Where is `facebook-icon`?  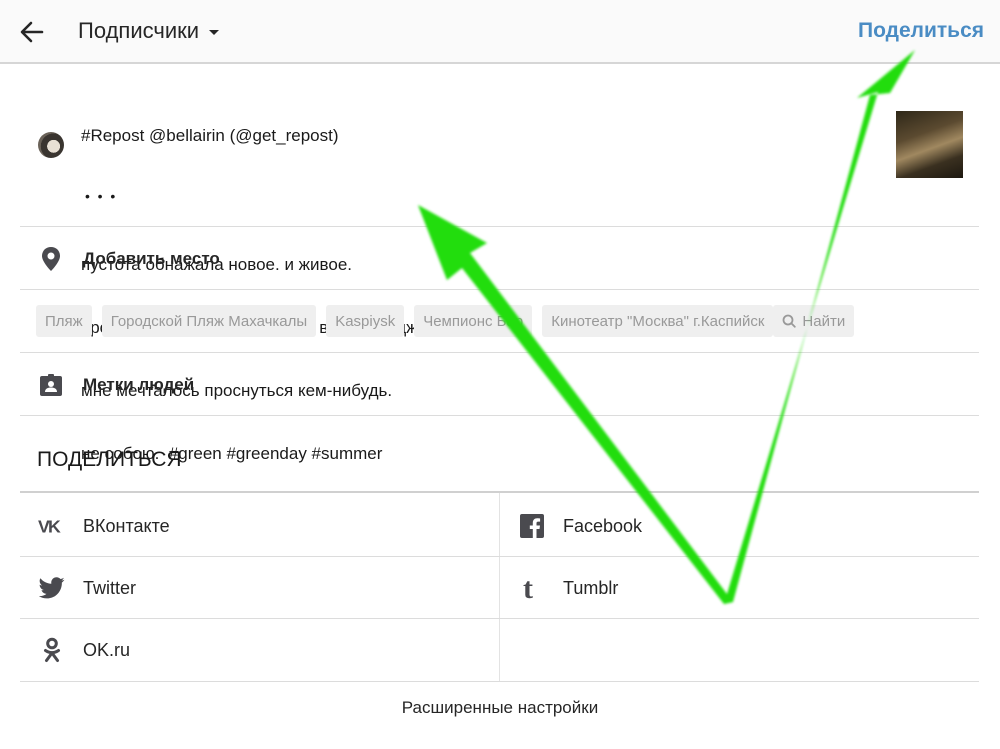 facebook-icon is located at coordinates (532, 526).